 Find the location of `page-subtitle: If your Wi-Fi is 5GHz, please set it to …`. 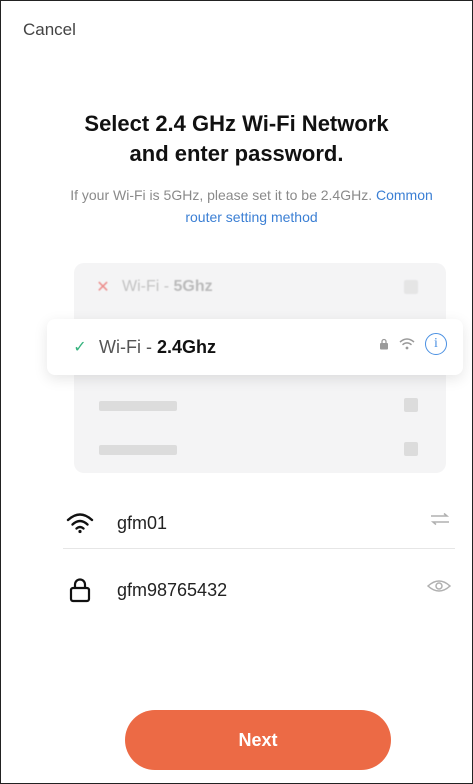

page-subtitle: If your Wi-Fi is 5GHz, please set it to … is located at coordinates (251, 206).